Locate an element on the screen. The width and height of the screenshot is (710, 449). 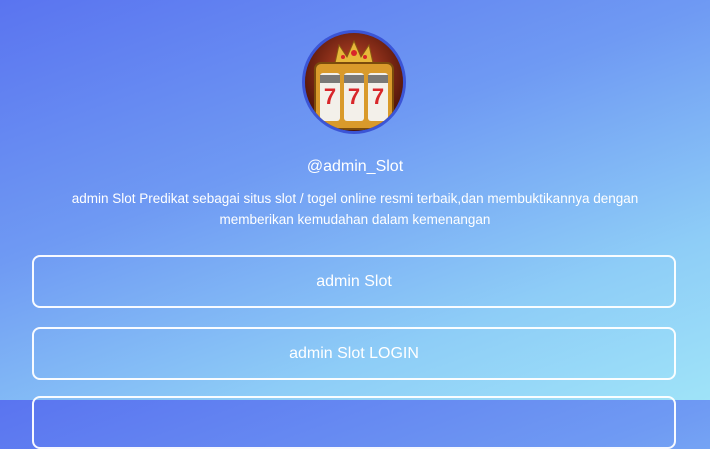
link-button-admin-slot-login: admin Slot LOGIN is located at coordinates (354, 353).